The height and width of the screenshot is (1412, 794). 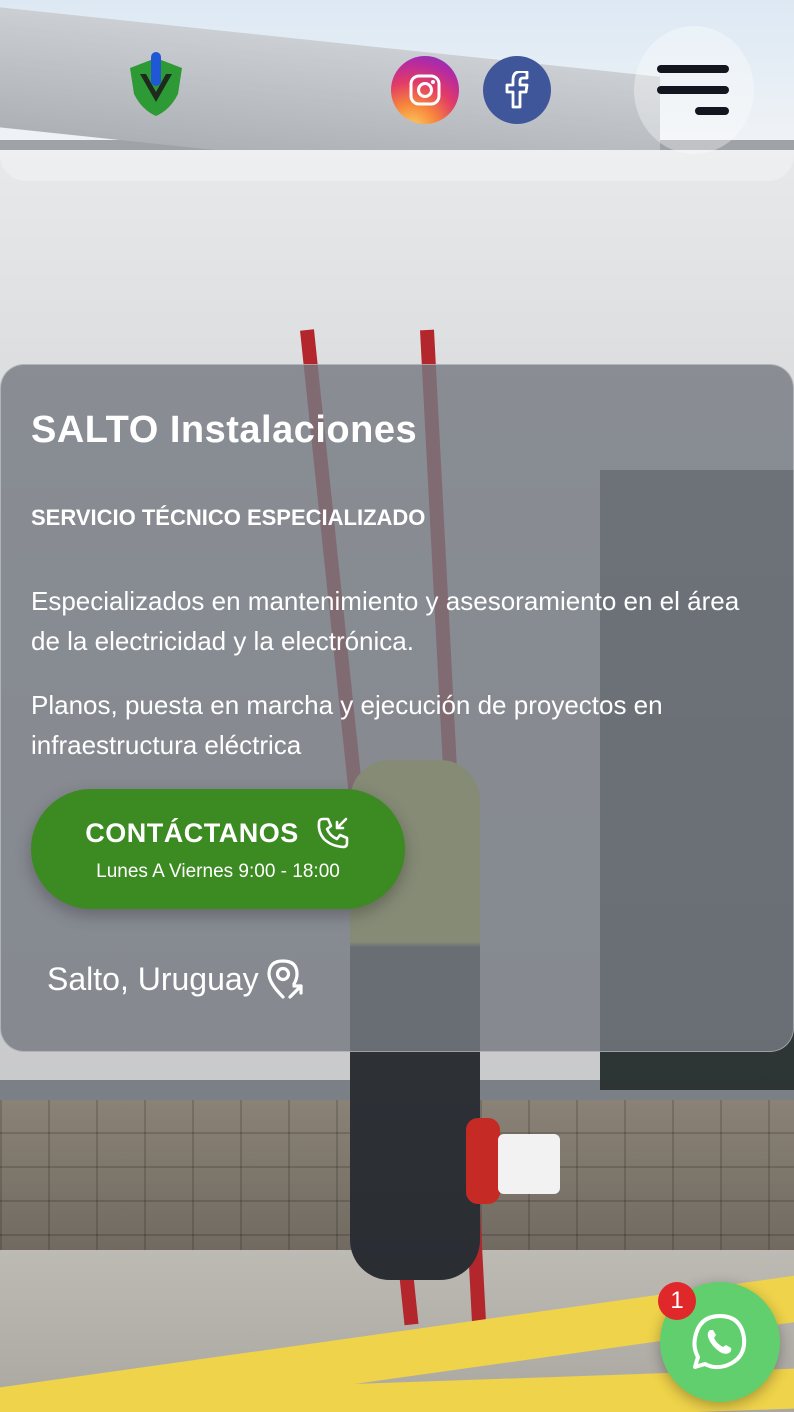 I want to click on hero-subtitle: SERVICIO TÉCNICO ESPECIALIZADO, so click(x=228, y=517).